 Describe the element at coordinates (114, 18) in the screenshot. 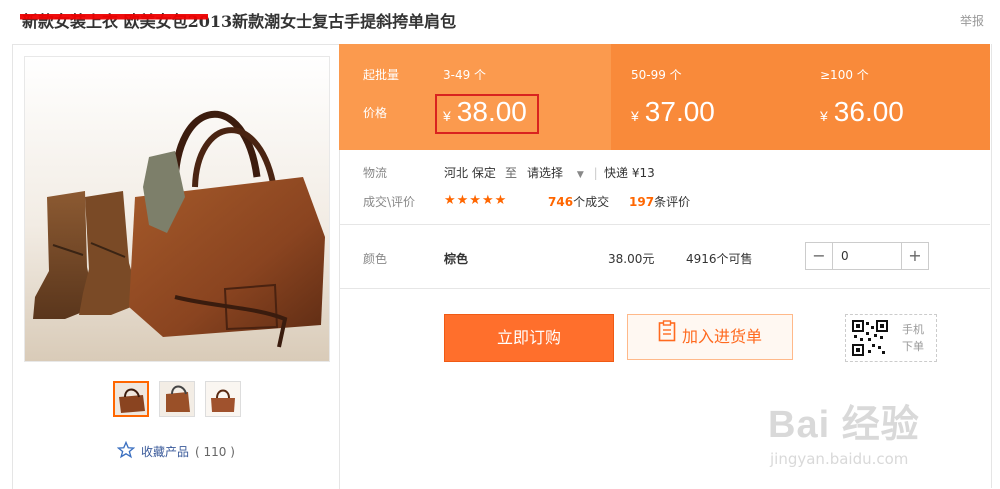

I see `redaction-mark` at that location.